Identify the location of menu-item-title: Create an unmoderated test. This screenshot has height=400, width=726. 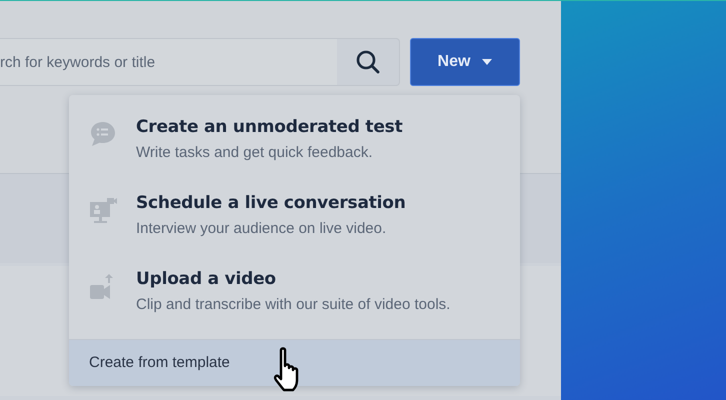
(269, 127).